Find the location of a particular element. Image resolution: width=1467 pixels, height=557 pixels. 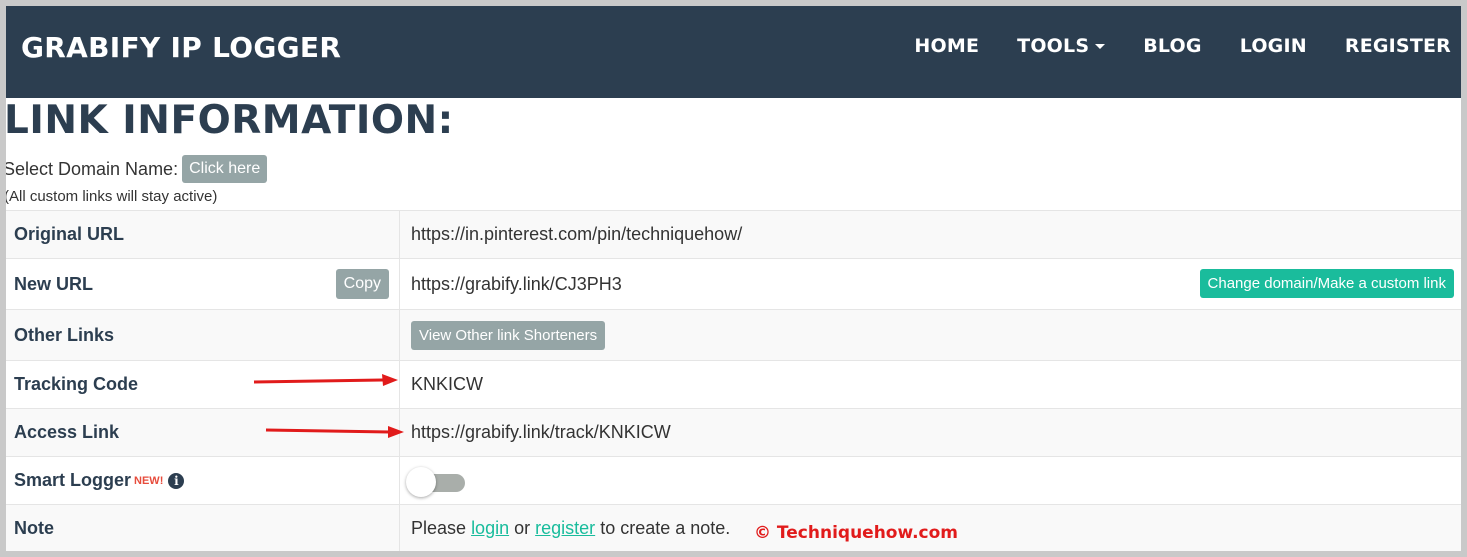

new-url-cell: New URL Copy is located at coordinates (203, 284).